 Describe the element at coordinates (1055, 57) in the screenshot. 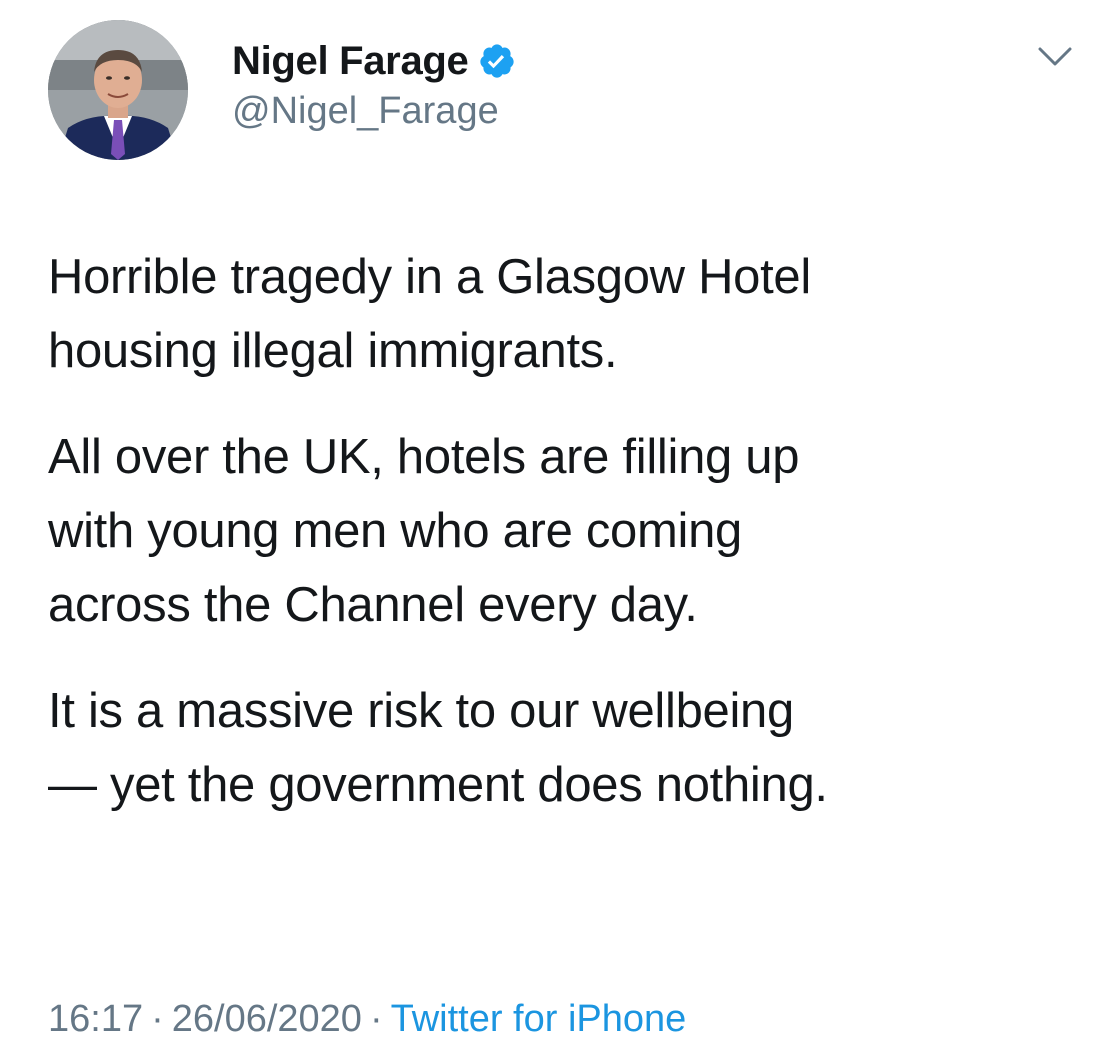

I see `chevron-down-icon` at that location.